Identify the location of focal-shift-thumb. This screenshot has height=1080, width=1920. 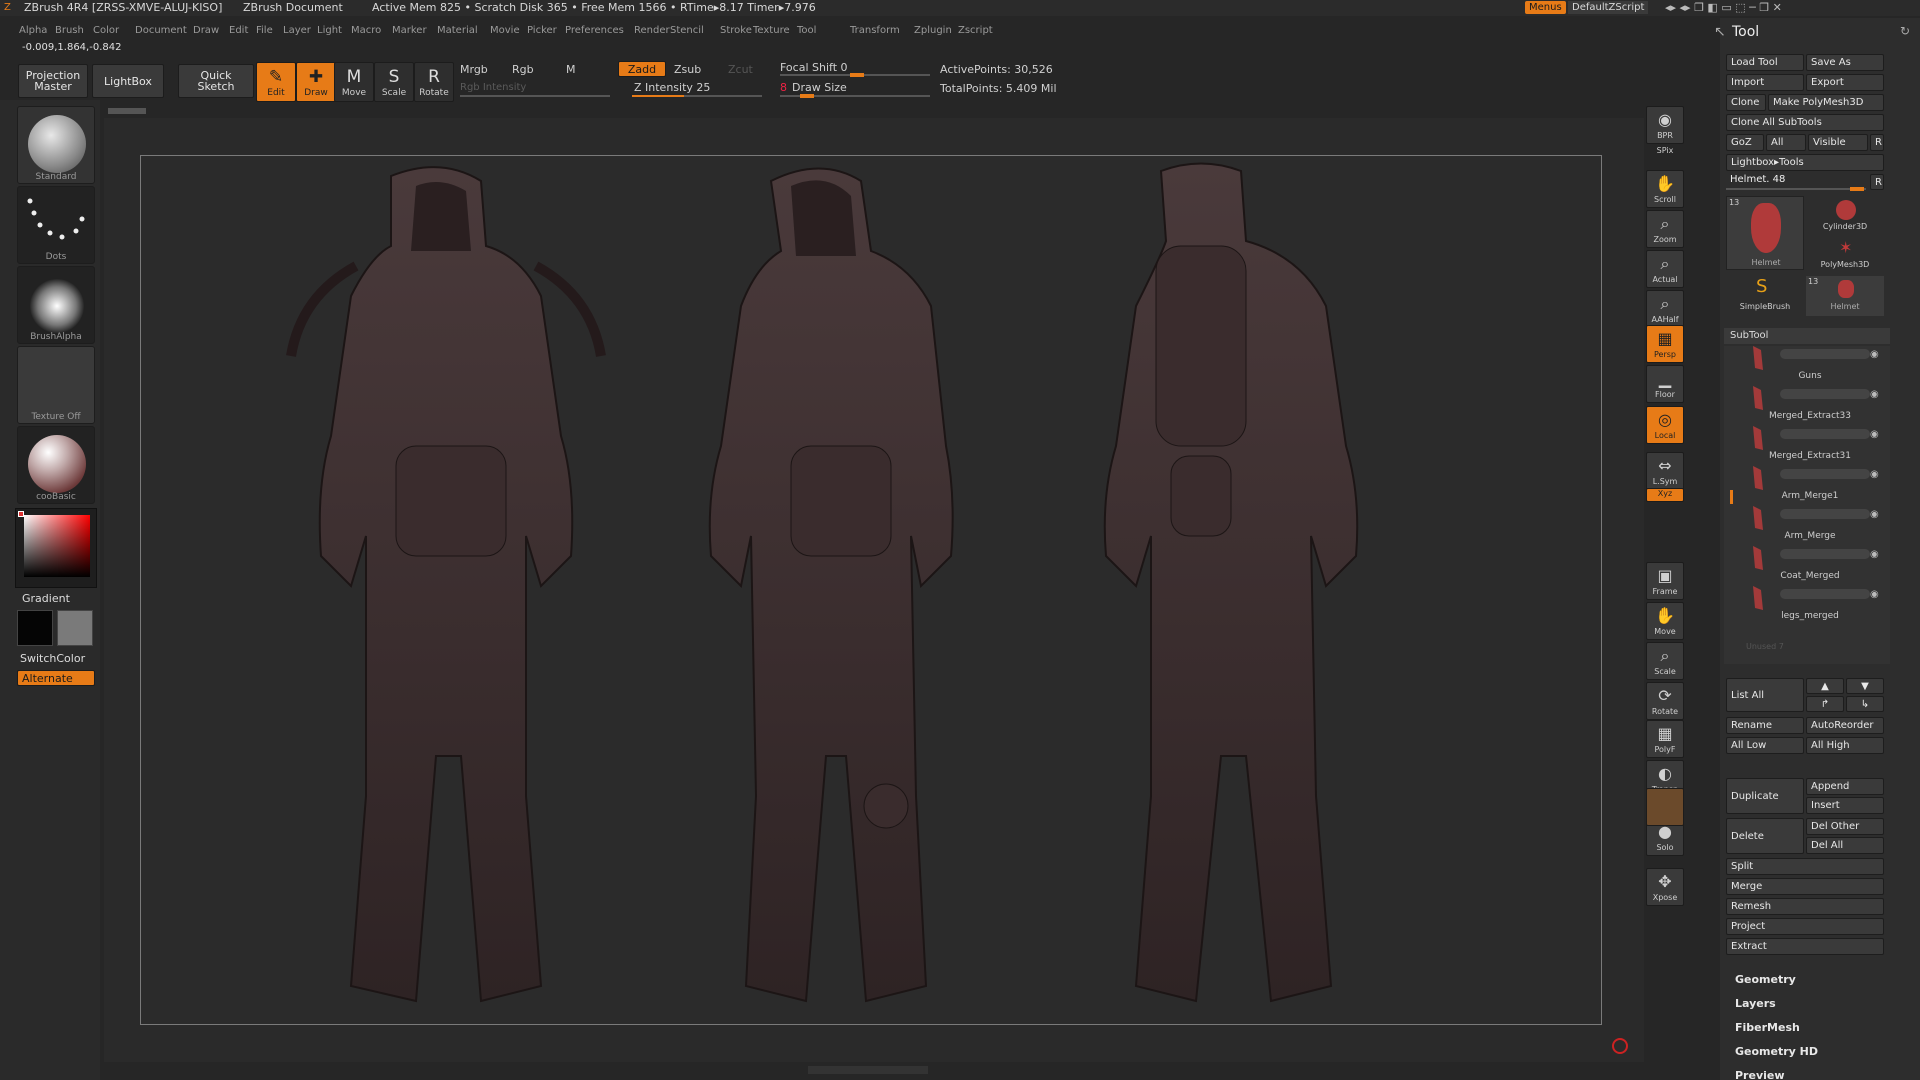
(857, 75).